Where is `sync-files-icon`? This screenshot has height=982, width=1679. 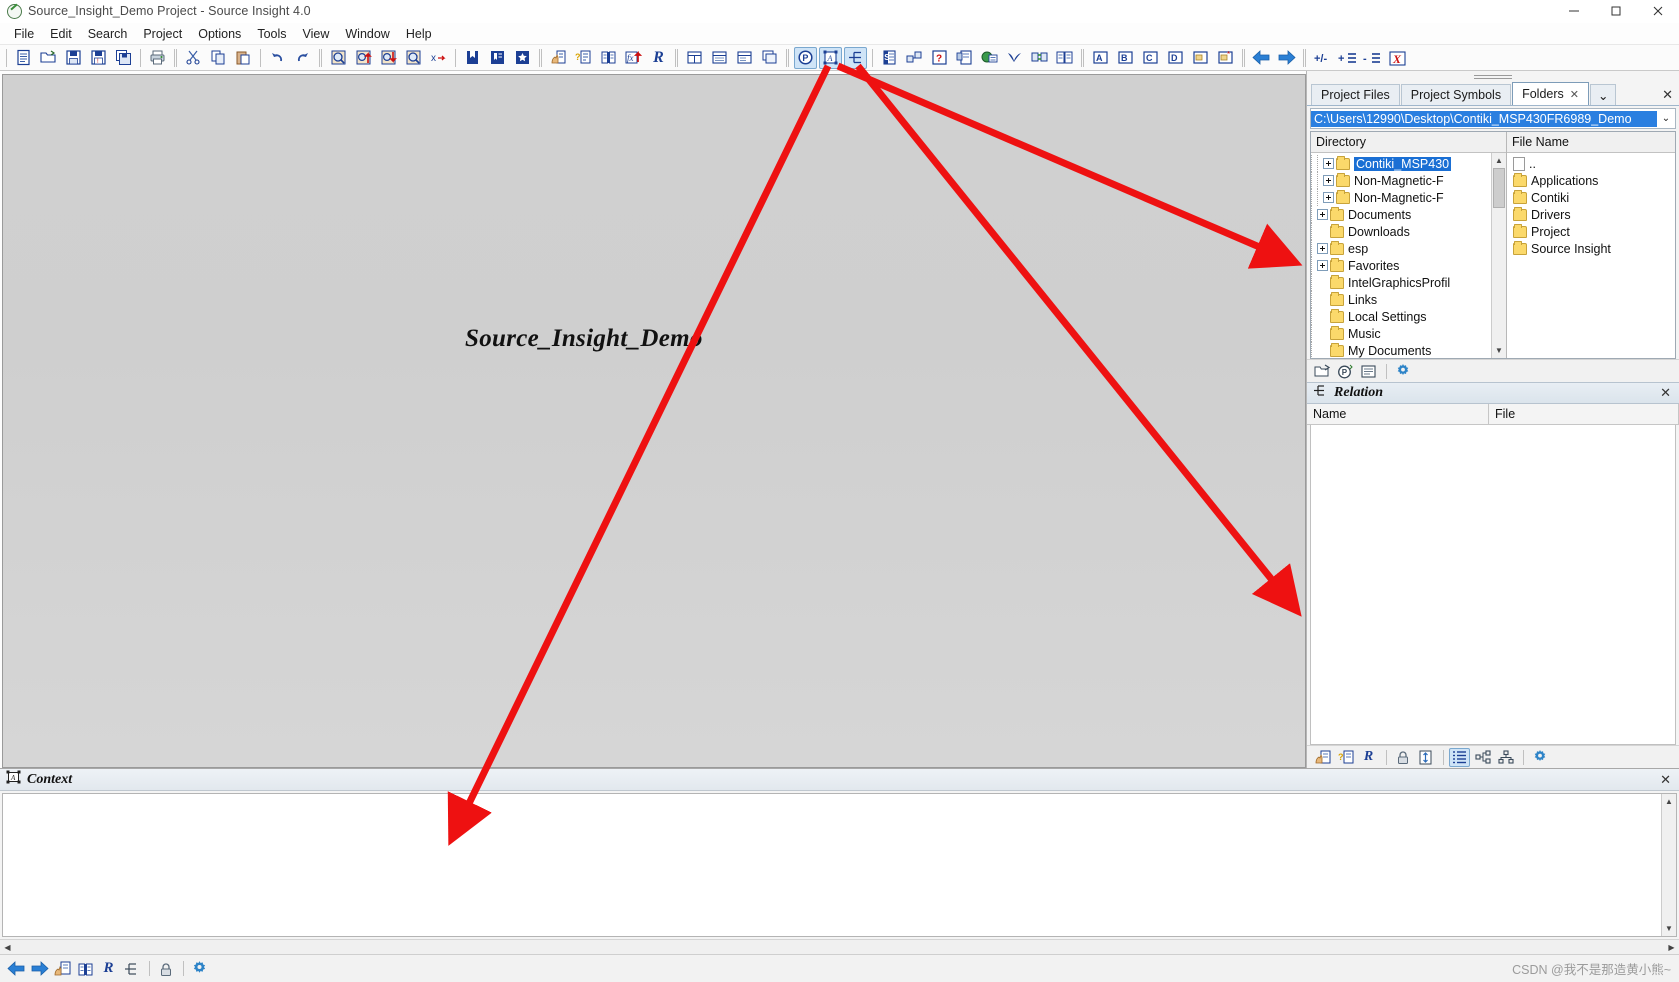 sync-files-icon is located at coordinates (1039, 58).